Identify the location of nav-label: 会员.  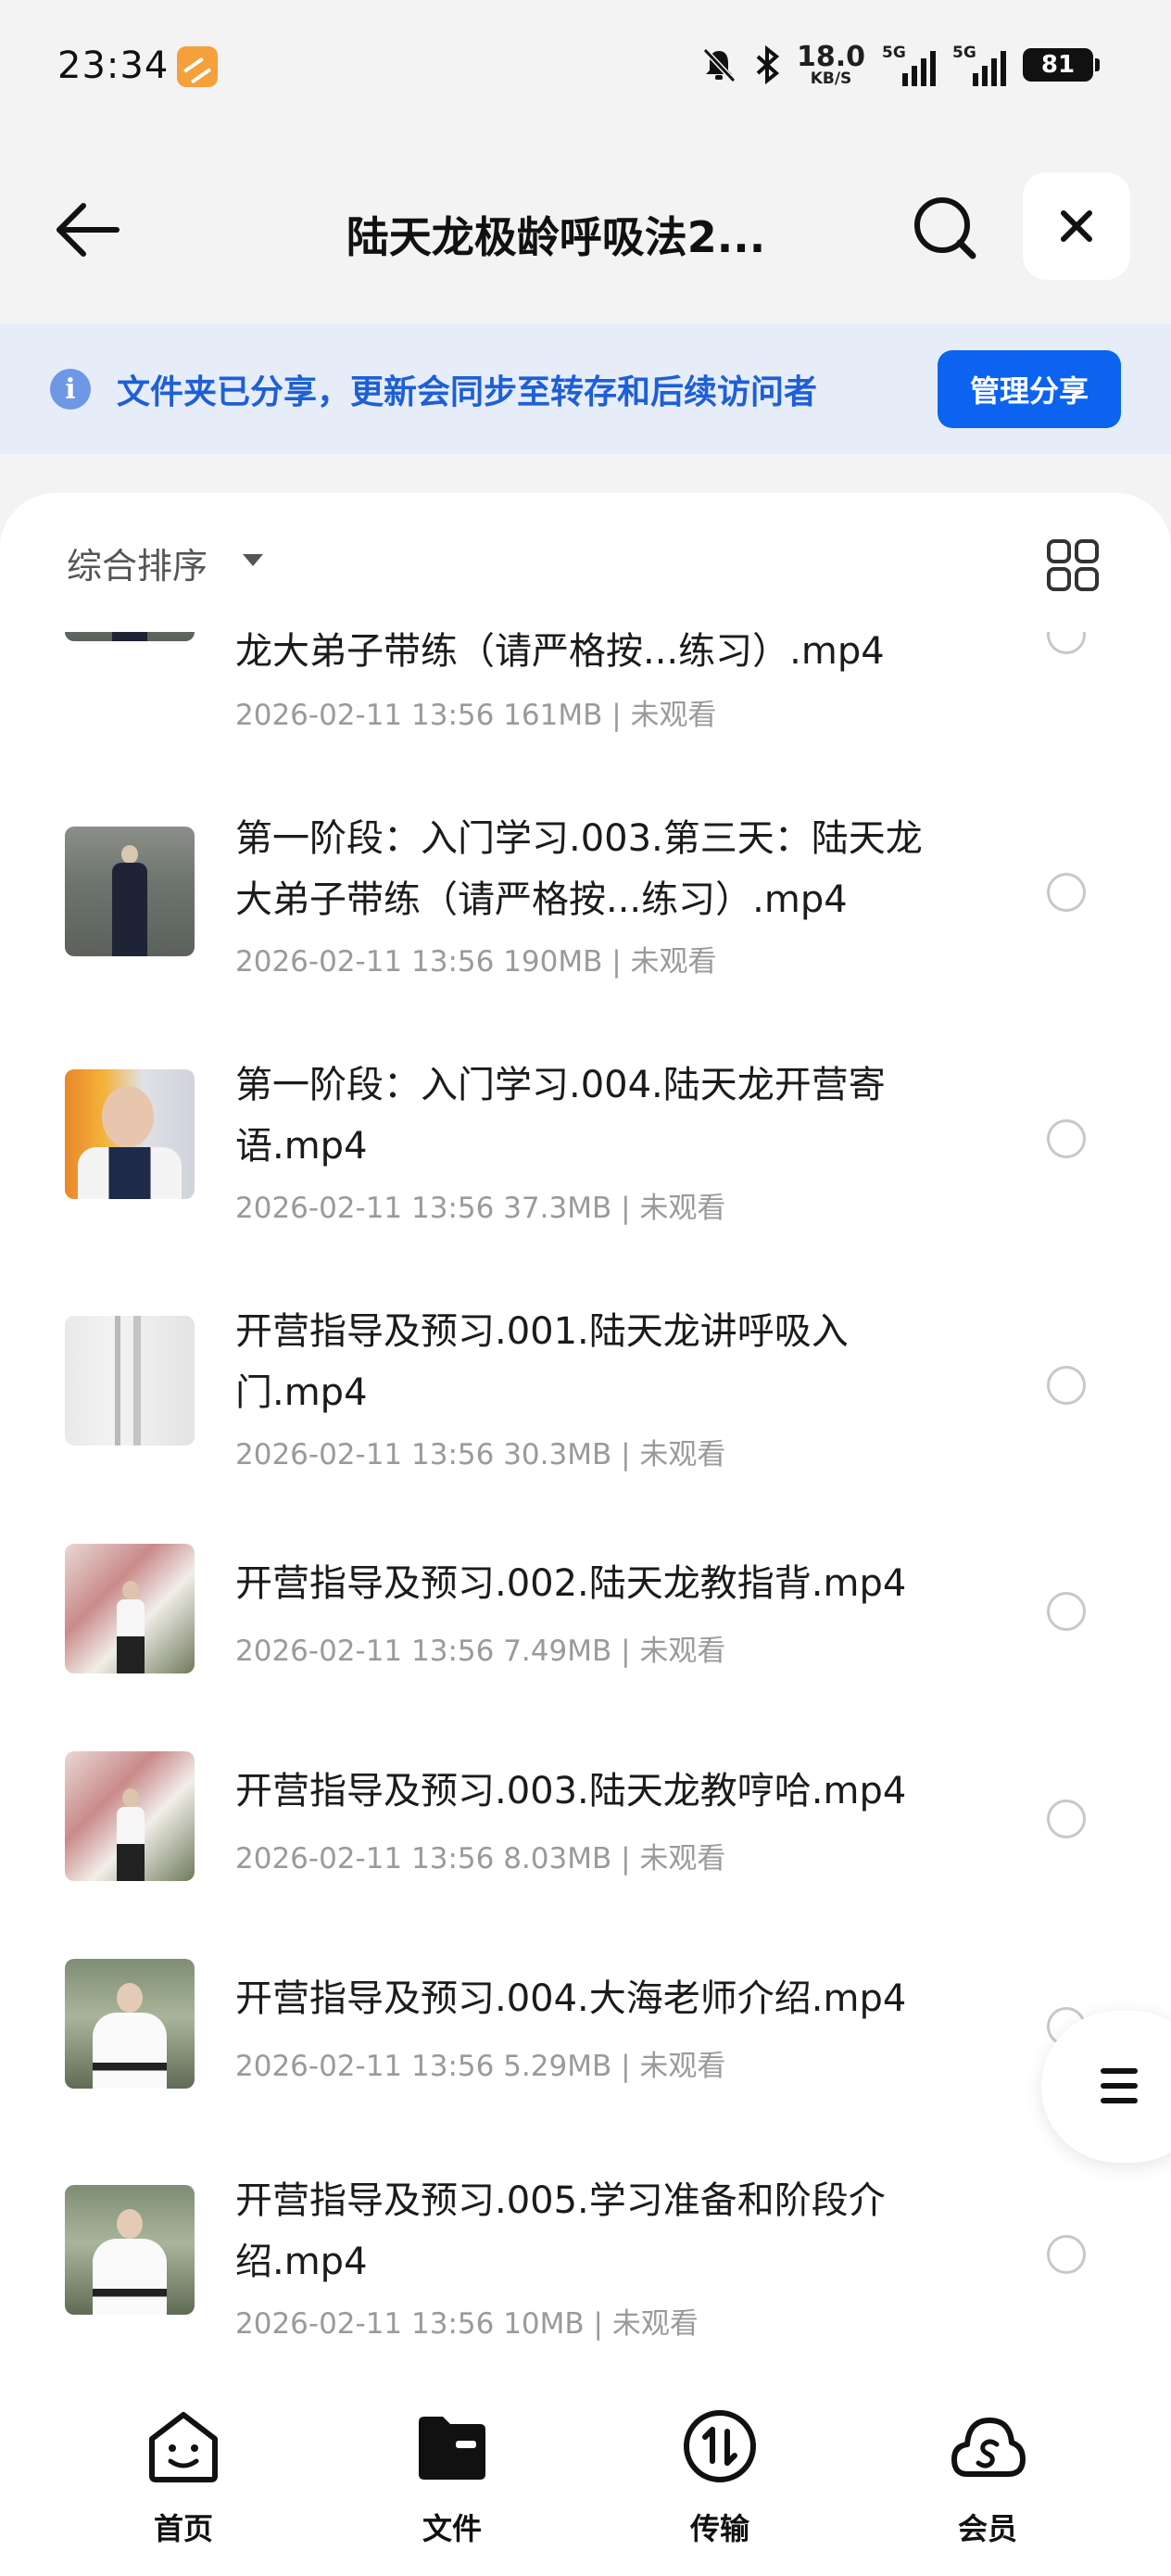
(987, 2528).